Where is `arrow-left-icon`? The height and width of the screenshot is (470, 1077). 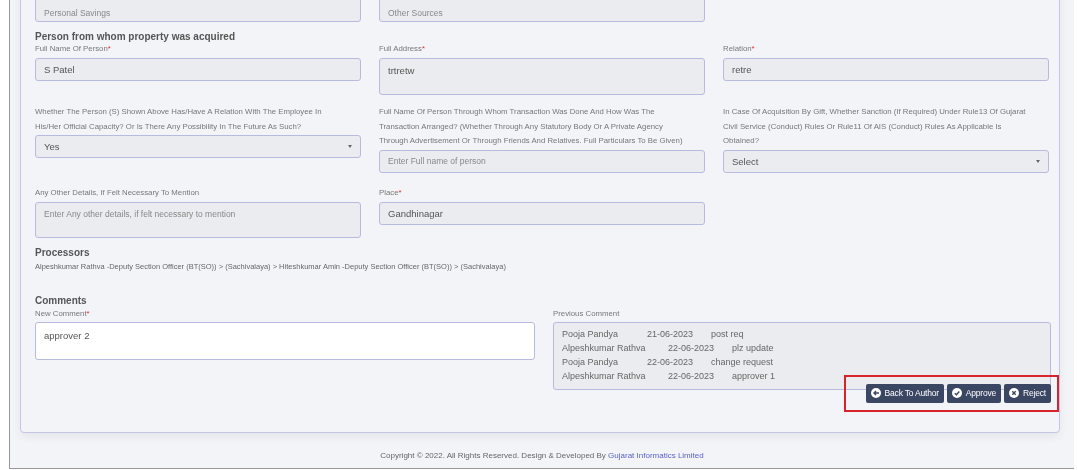 arrow-left-icon is located at coordinates (875, 393).